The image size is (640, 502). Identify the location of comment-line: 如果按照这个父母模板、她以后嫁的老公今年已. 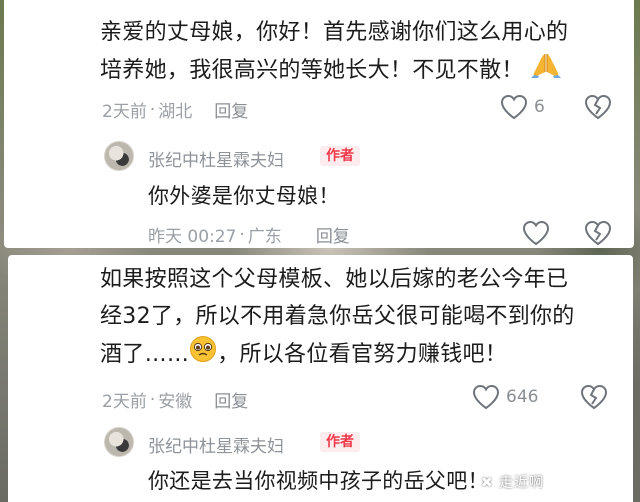
(334, 279).